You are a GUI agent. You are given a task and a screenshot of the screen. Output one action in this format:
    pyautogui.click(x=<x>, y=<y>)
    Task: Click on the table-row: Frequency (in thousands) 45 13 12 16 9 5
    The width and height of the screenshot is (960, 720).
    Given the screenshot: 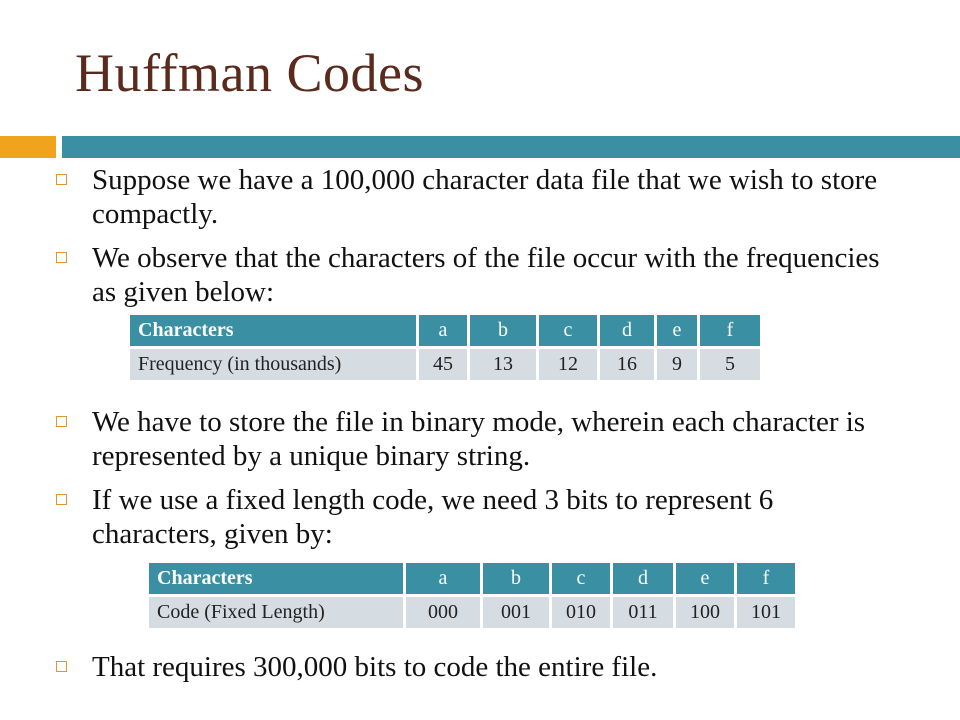 What is the action you would take?
    pyautogui.click(x=445, y=364)
    